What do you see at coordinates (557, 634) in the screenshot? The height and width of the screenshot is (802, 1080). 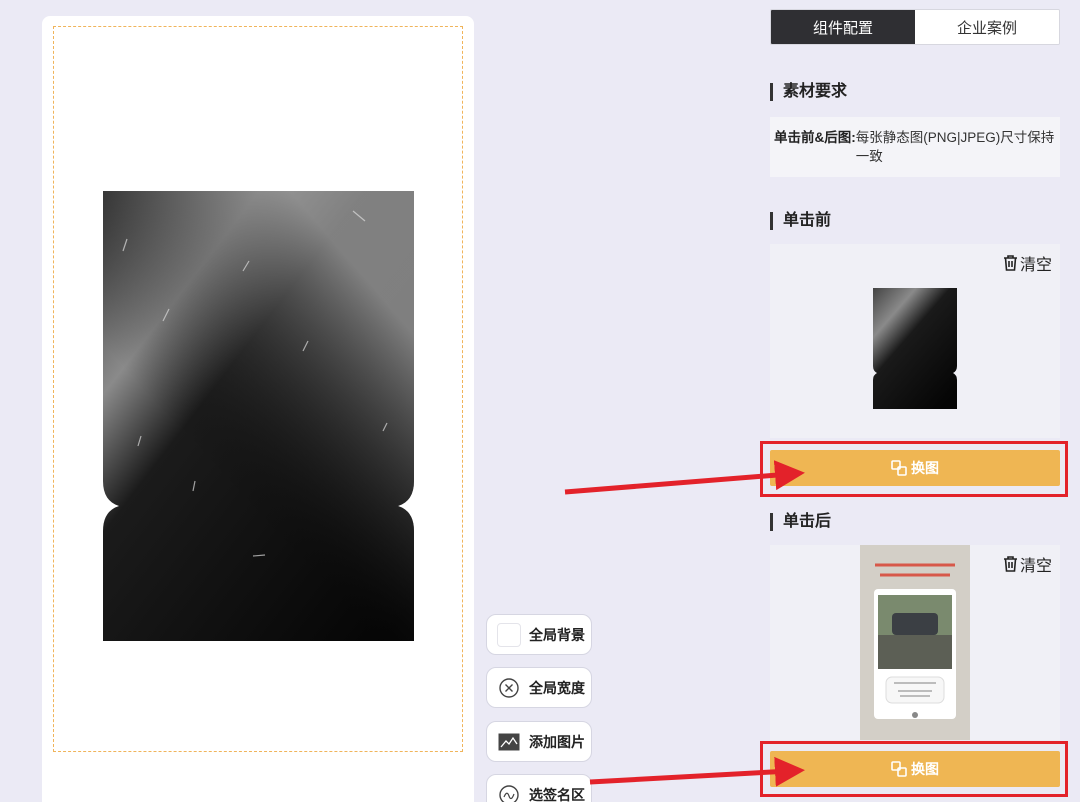 I see `global-background-label: 全局背景` at bounding box center [557, 634].